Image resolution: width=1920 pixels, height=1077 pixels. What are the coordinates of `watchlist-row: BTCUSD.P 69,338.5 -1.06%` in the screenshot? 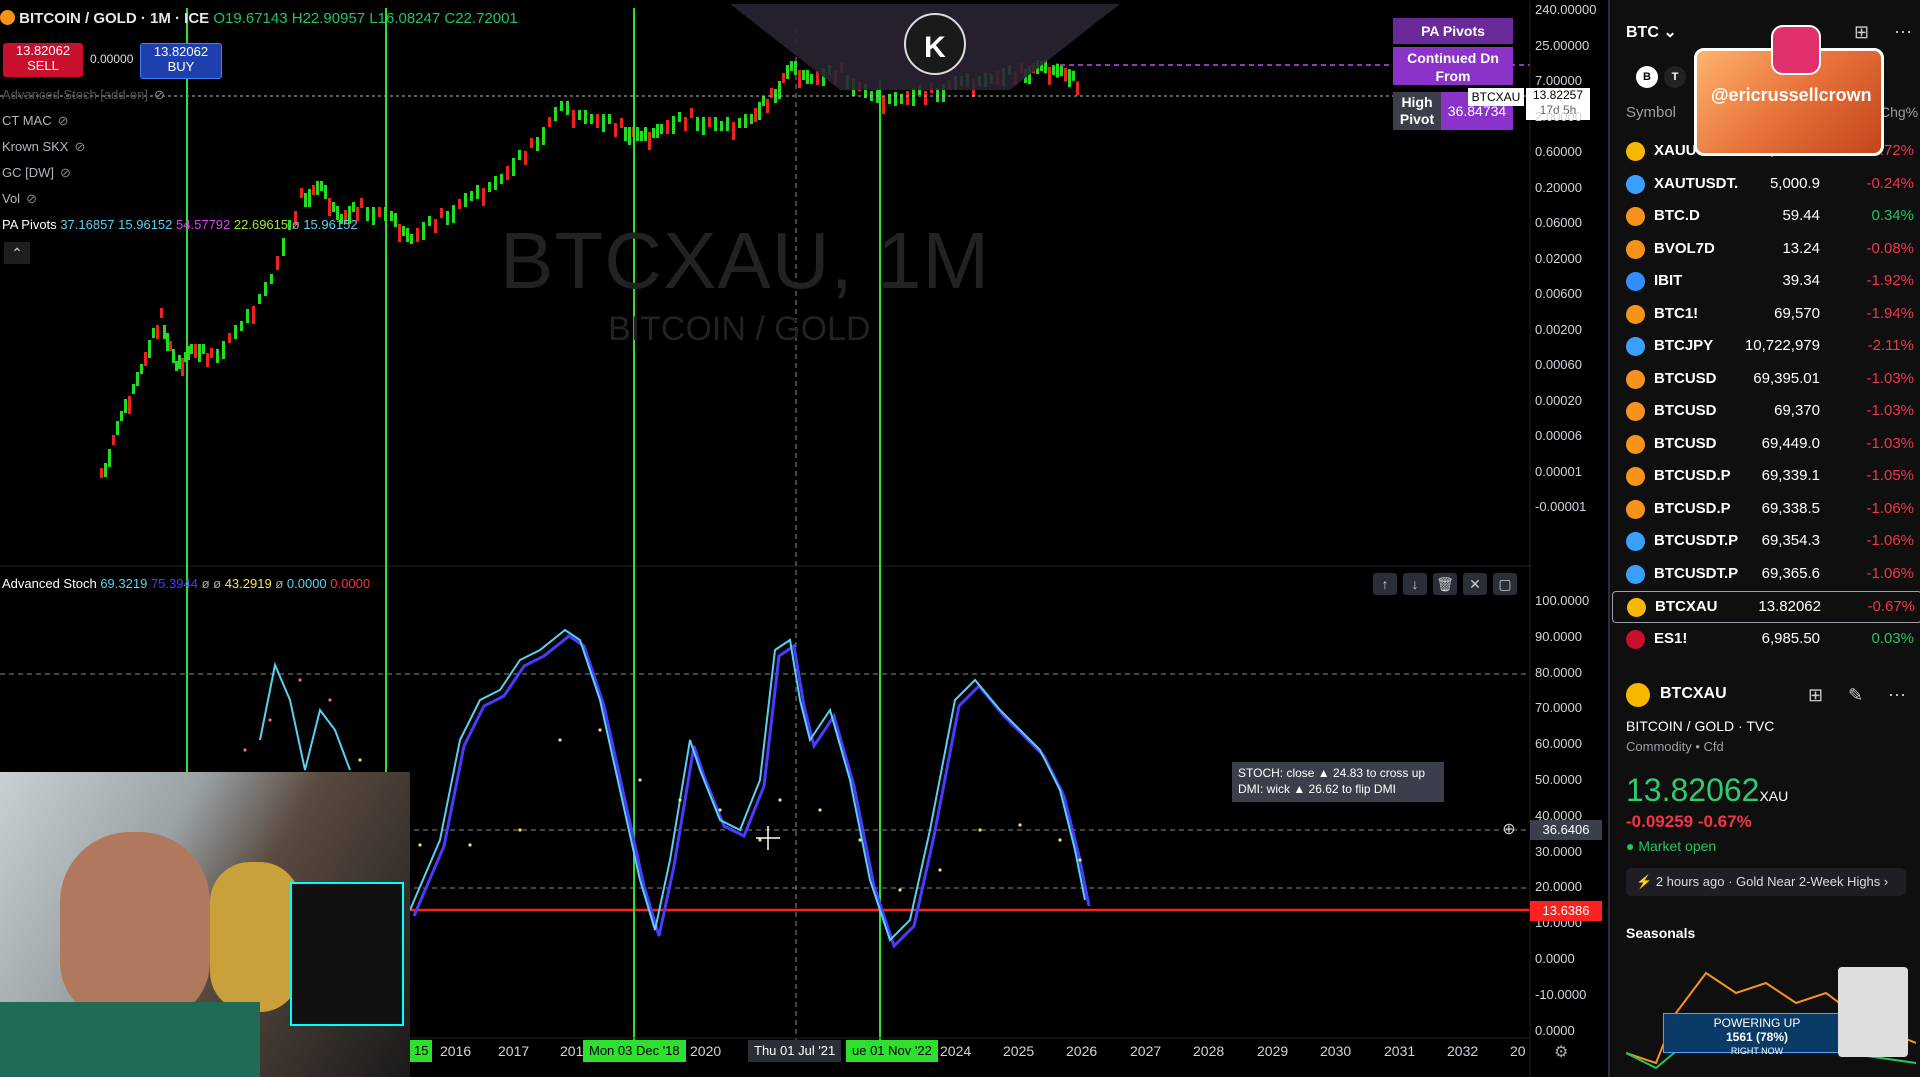 It's located at (1766, 509).